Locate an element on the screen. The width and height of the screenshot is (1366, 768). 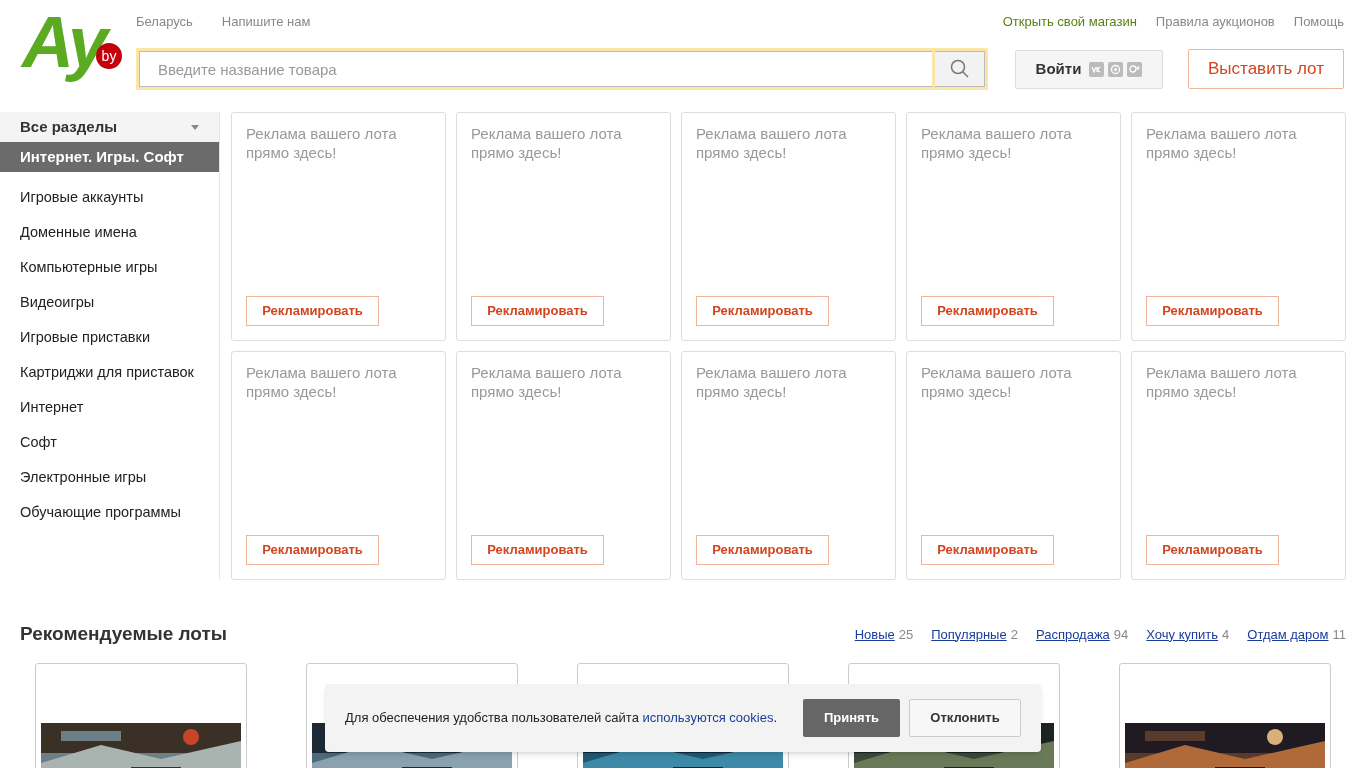
sidebar-item: Игровые аккаунты is located at coordinates (109, 197).